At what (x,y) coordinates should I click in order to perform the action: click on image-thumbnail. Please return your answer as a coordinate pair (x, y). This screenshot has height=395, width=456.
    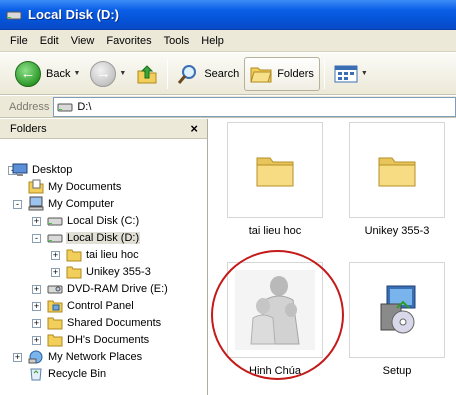
    Looking at the image, I should click on (275, 310).